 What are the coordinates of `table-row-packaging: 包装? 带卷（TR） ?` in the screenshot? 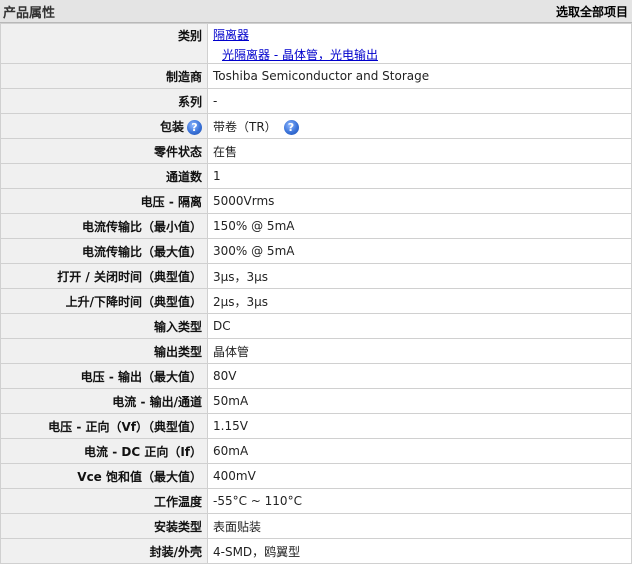 It's located at (316, 126).